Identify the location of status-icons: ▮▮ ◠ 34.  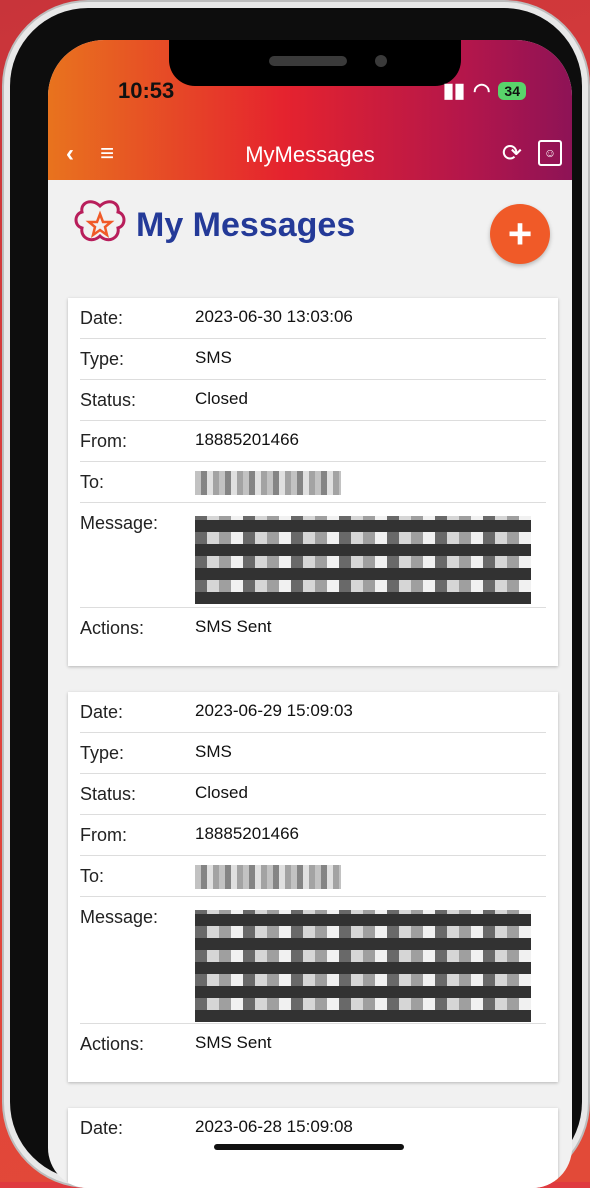
(484, 90).